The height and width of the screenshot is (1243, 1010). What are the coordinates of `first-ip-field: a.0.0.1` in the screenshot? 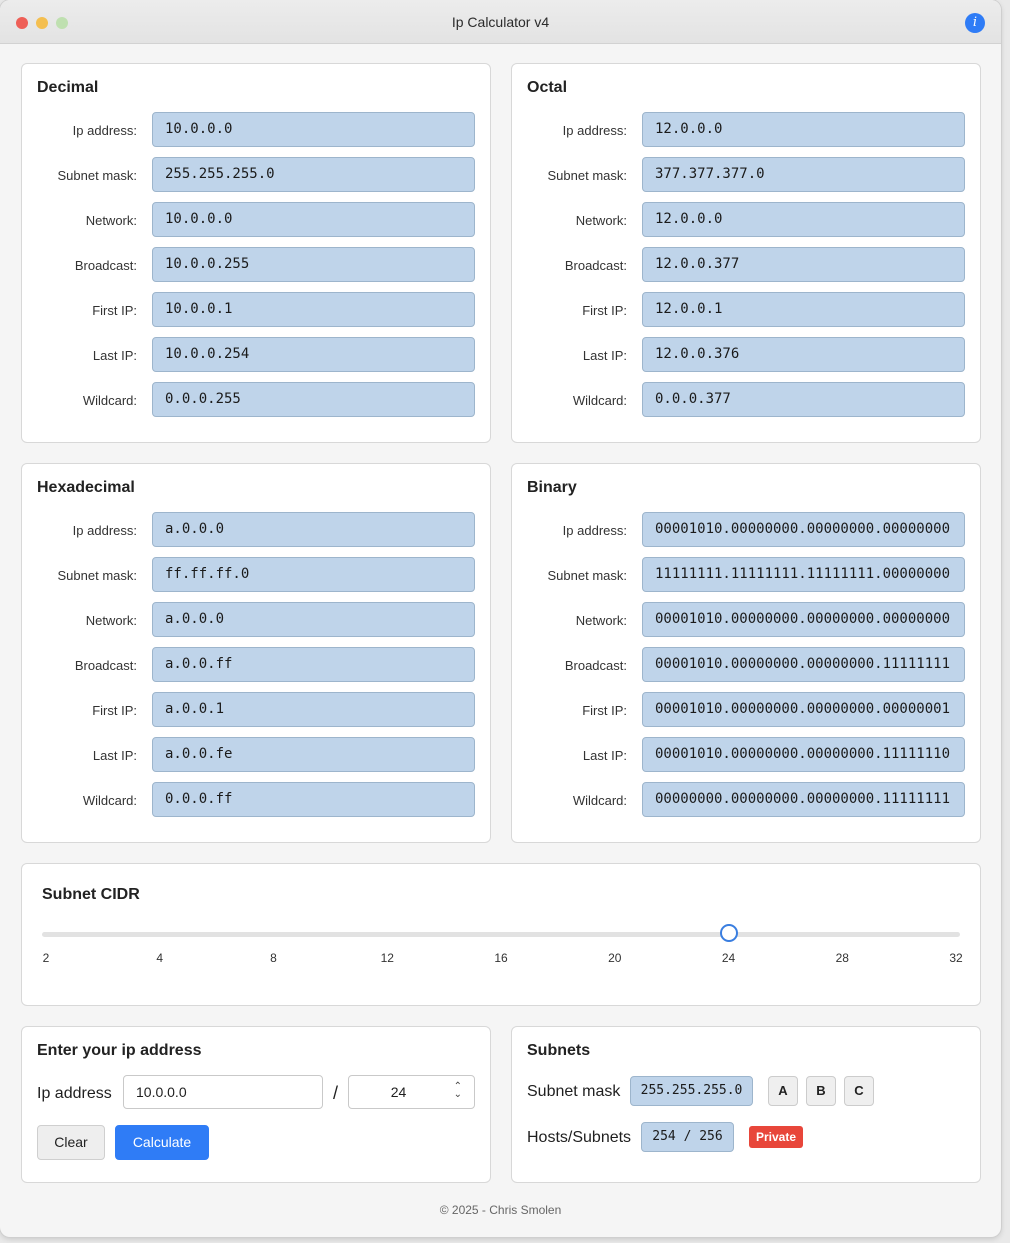 It's located at (313, 709).